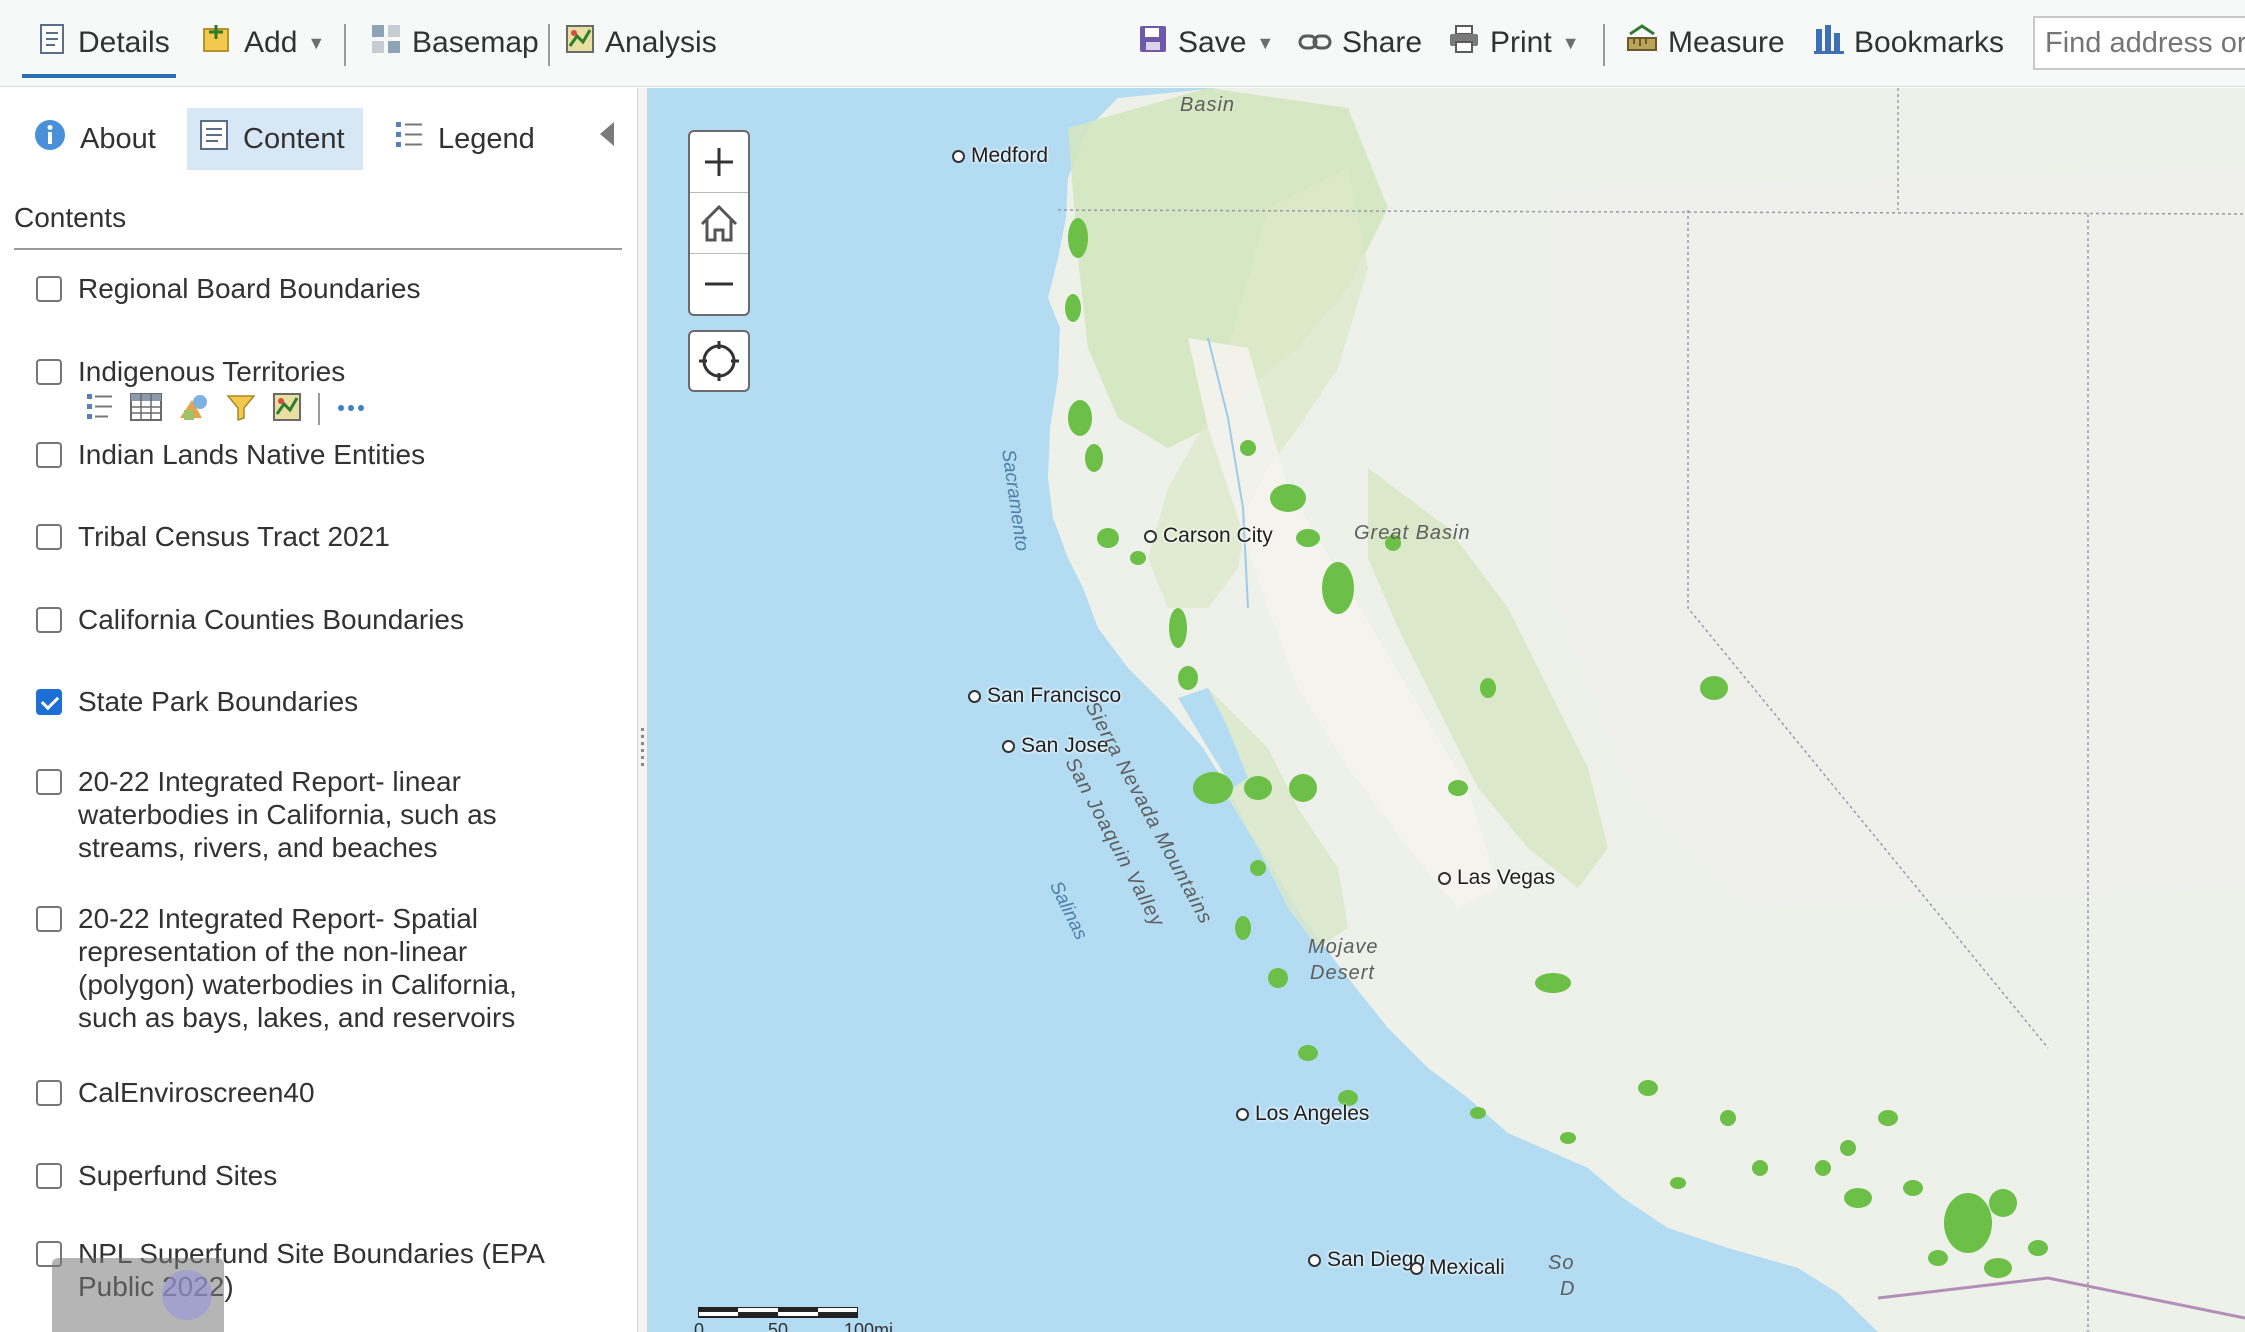 This screenshot has width=2245, height=1332. Describe the element at coordinates (214, 139) in the screenshot. I see `content-list-icon` at that location.